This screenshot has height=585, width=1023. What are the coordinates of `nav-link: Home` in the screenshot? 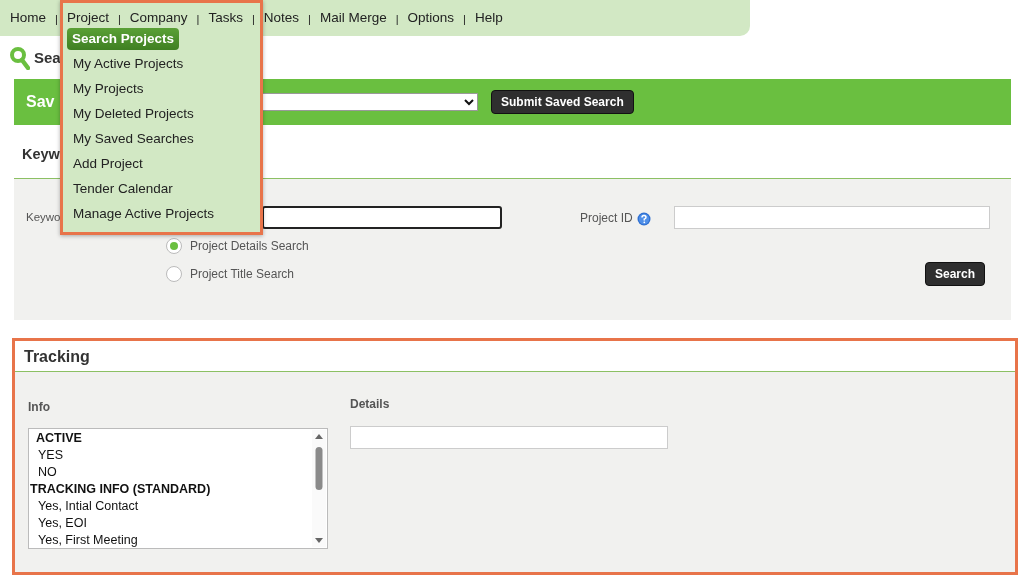 It's located at (28, 18).